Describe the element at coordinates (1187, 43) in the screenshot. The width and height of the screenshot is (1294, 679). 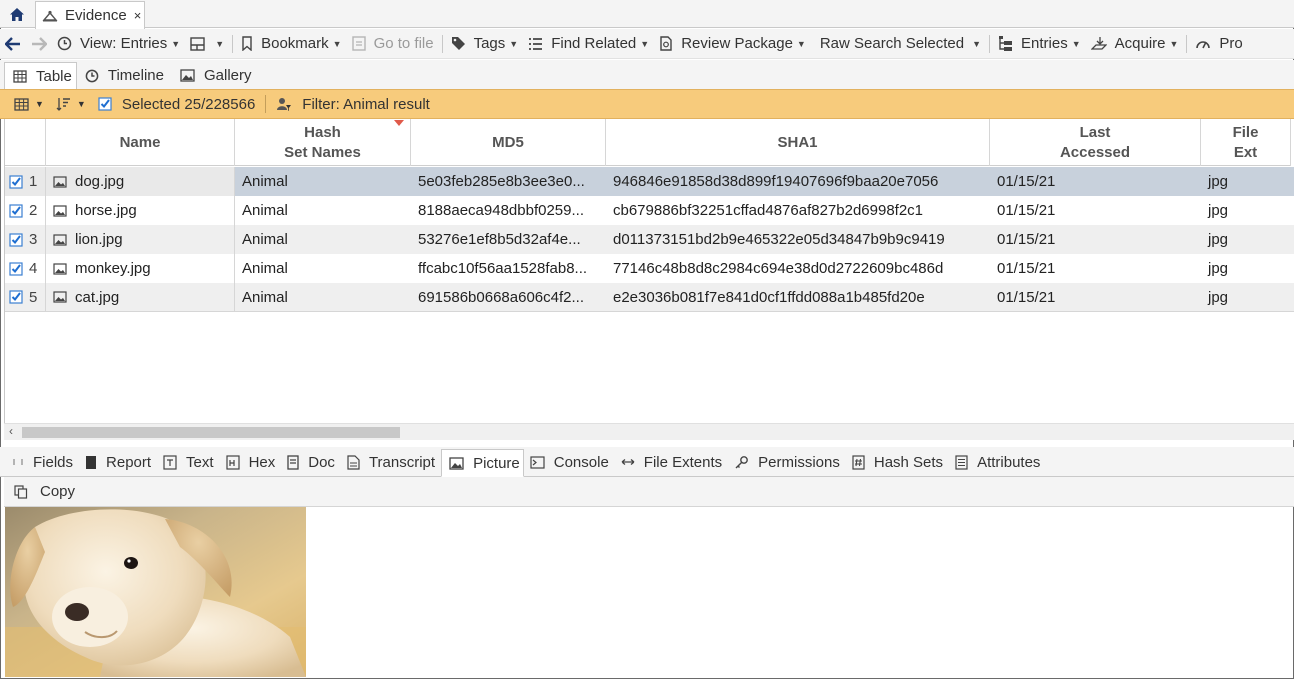
I see `toolbar-divider` at that location.